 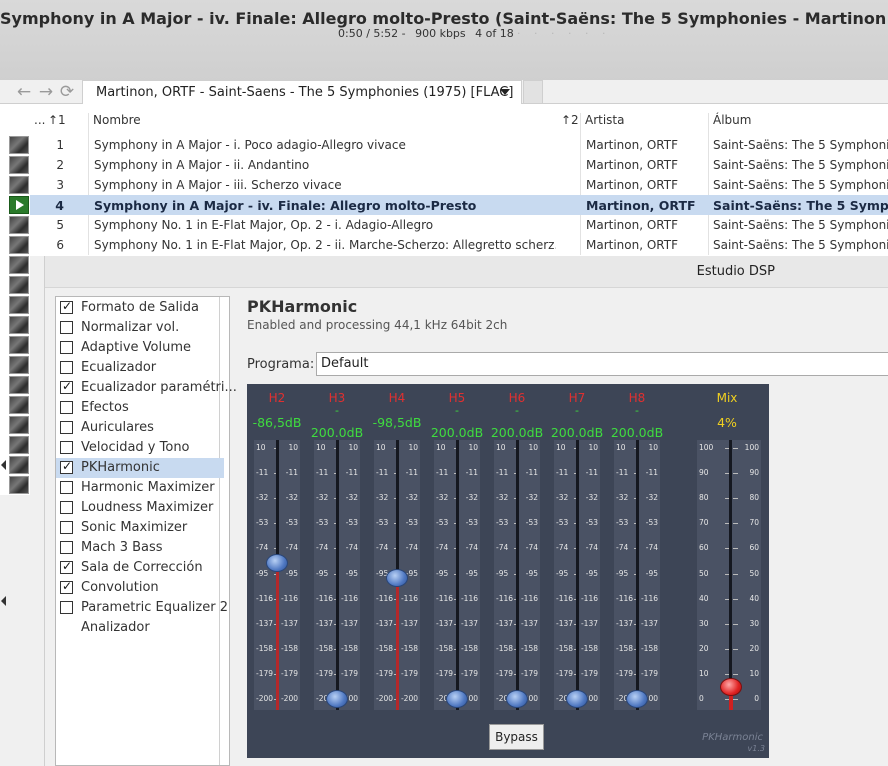 What do you see at coordinates (120, 587) in the screenshot?
I see `plugin-label: Convolution` at bounding box center [120, 587].